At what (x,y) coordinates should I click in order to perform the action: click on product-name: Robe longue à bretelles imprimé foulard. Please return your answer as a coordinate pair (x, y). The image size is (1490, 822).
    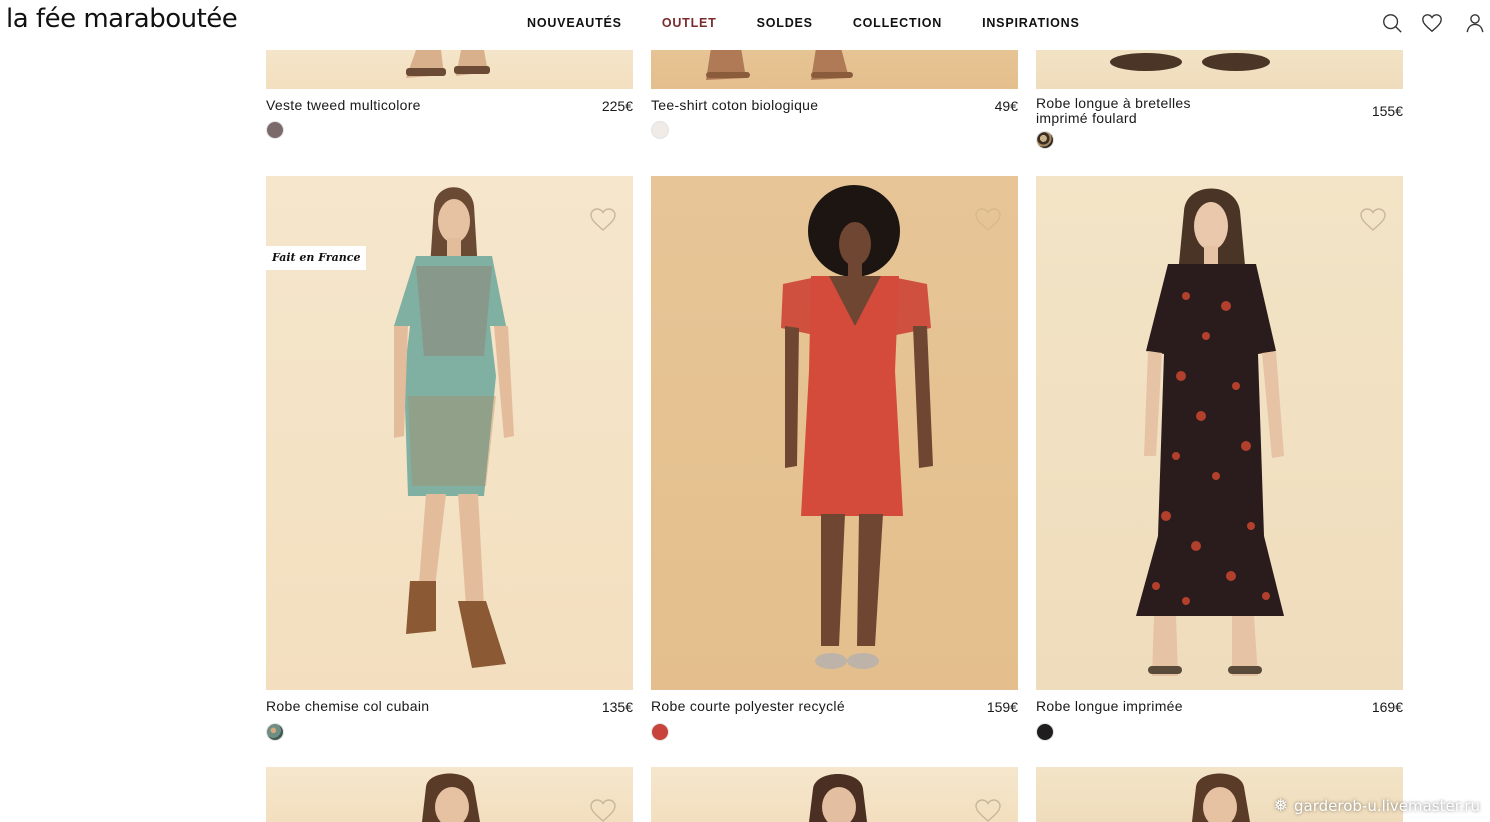
    Looking at the image, I should click on (1131, 111).